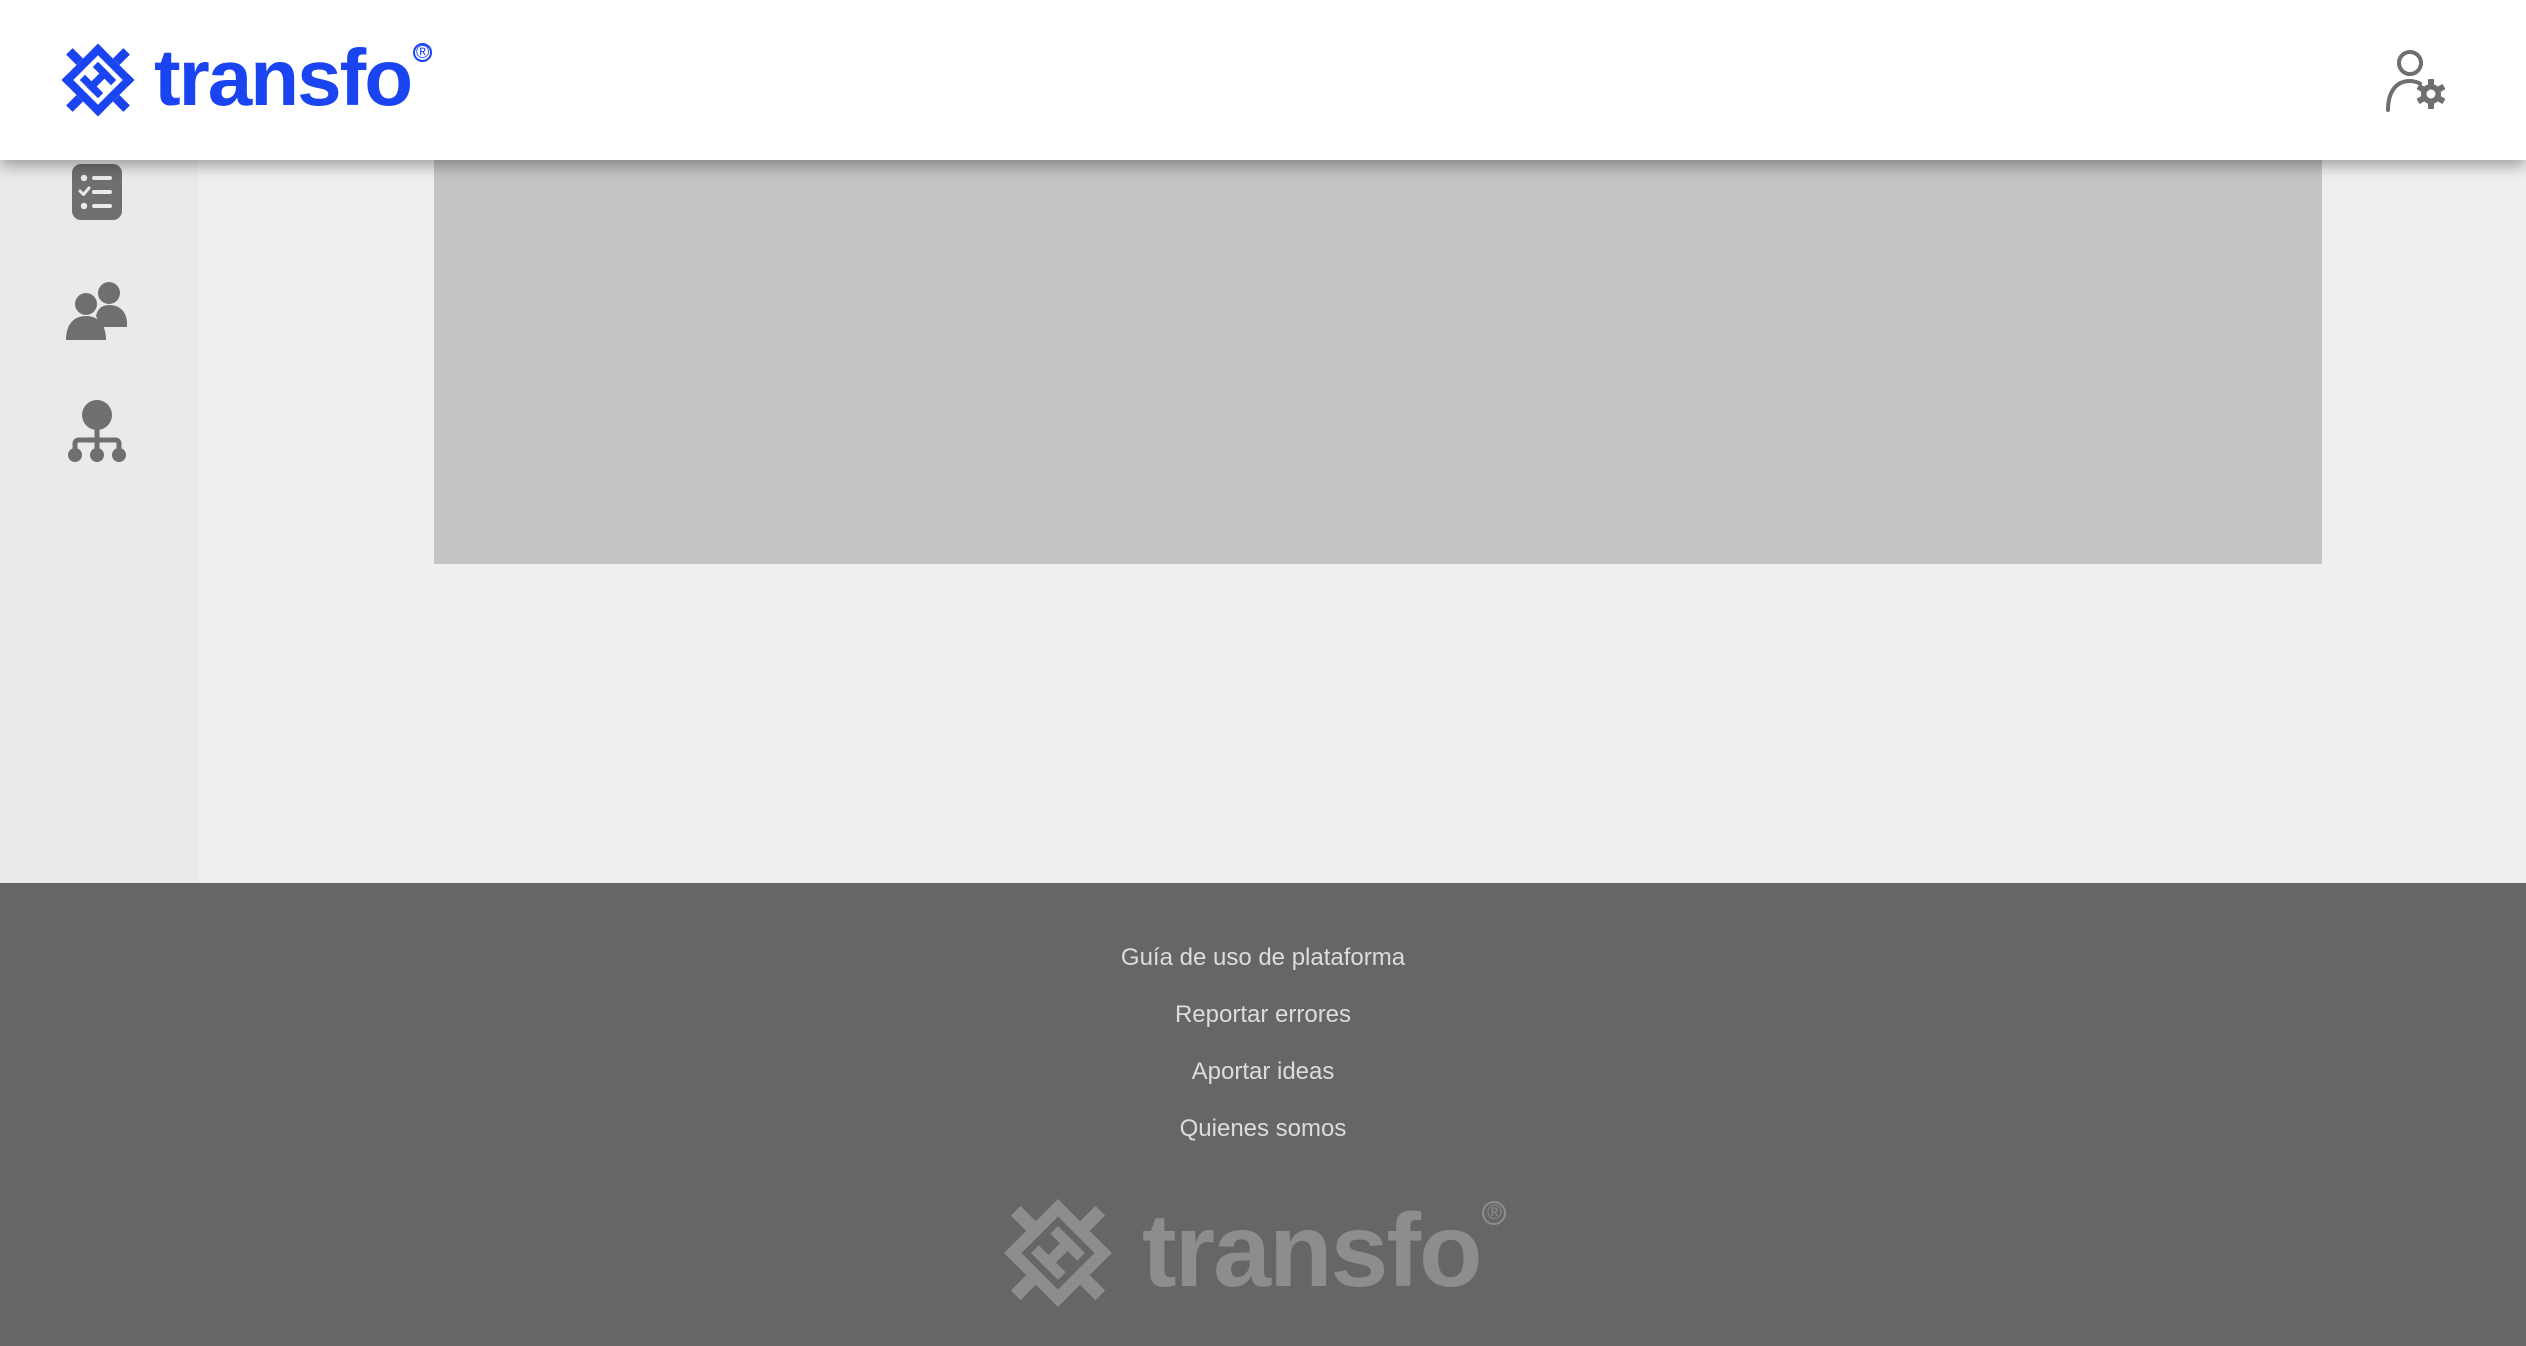 The width and height of the screenshot is (2526, 1346). Describe the element at coordinates (1263, 1142) in the screenshot. I see `footer-link-about-us: Quienes somos` at that location.